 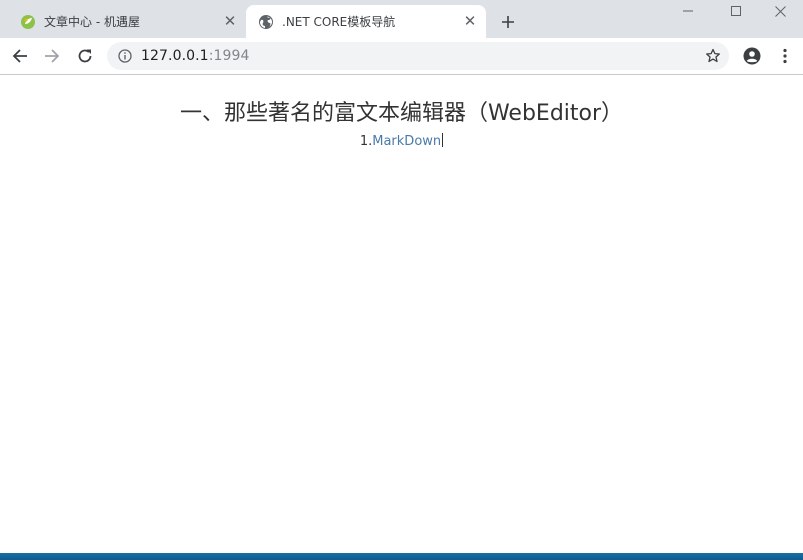 I want to click on url-port: :1994, so click(x=229, y=56).